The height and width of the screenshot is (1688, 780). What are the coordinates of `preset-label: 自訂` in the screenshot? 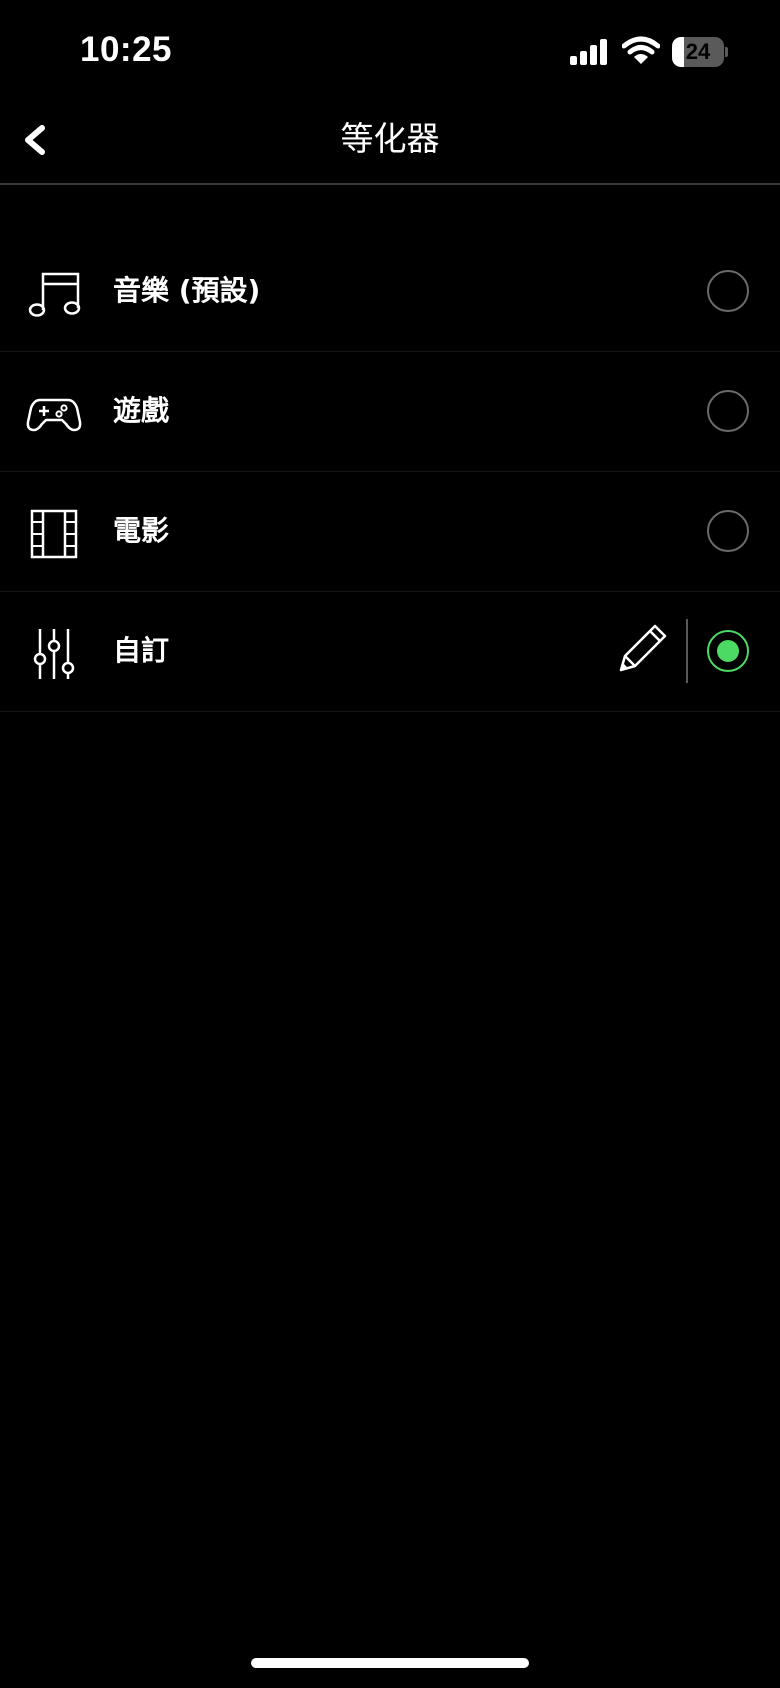 It's located at (141, 650).